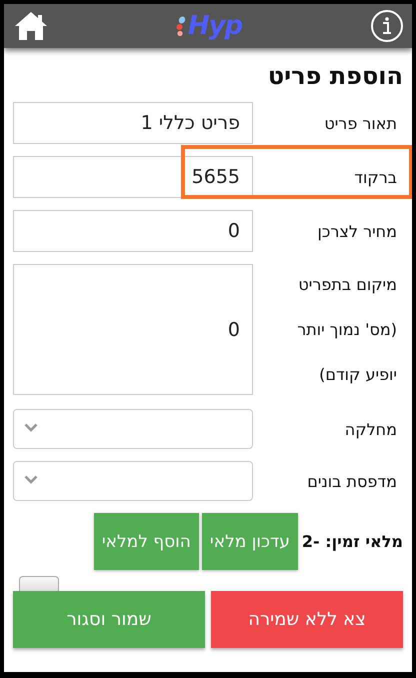  What do you see at coordinates (215, 26) in the screenshot?
I see `app-logo: Hyp` at bounding box center [215, 26].